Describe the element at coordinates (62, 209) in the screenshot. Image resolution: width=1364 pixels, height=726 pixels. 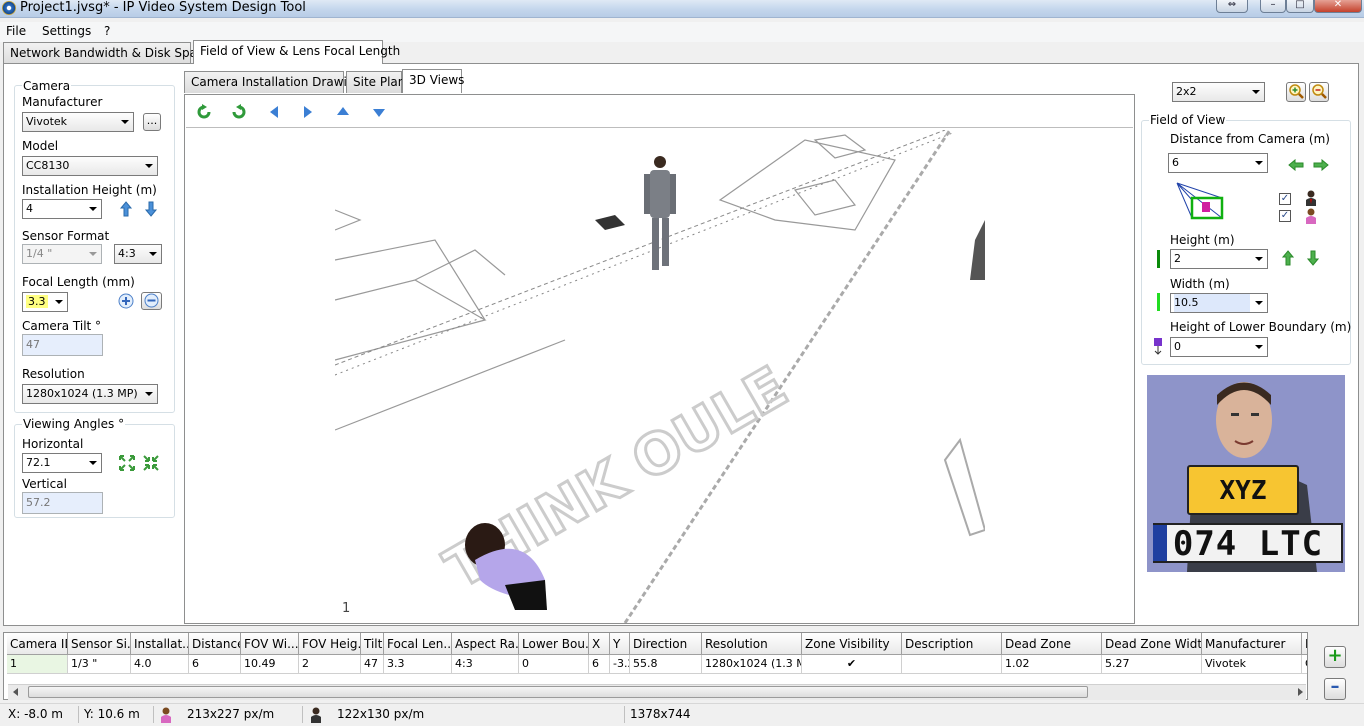
I see `install-height-select: 4` at that location.